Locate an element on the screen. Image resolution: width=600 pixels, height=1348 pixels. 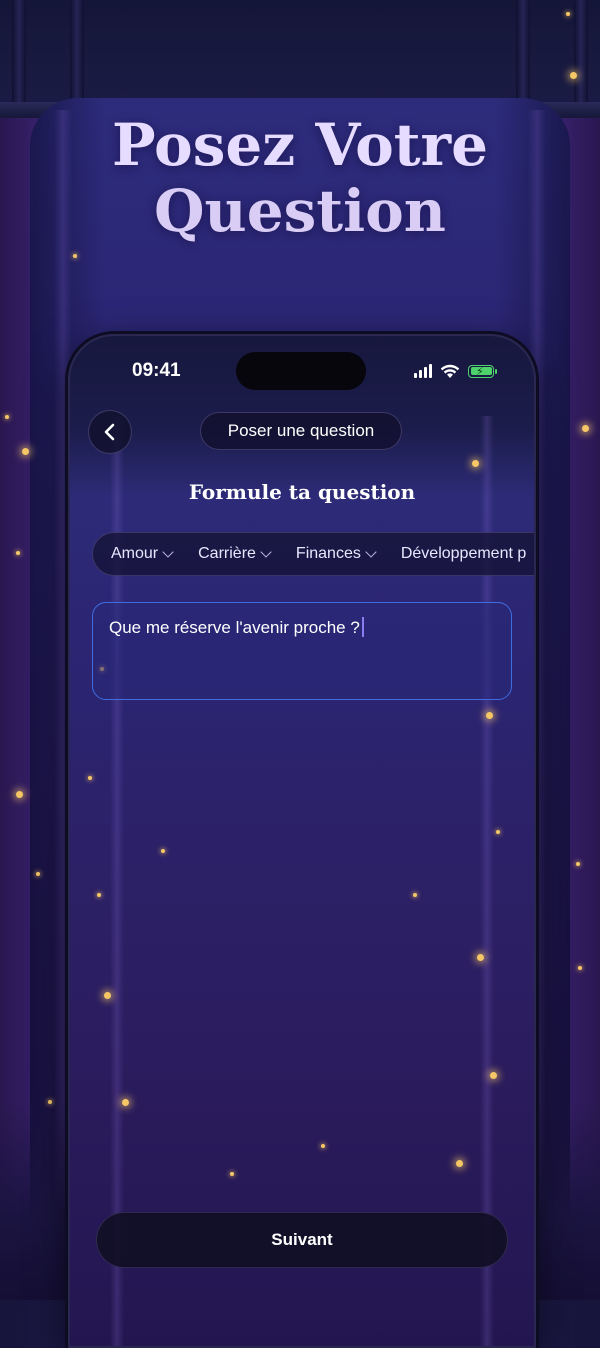
section-title: Formule ta question is located at coordinates (302, 492).